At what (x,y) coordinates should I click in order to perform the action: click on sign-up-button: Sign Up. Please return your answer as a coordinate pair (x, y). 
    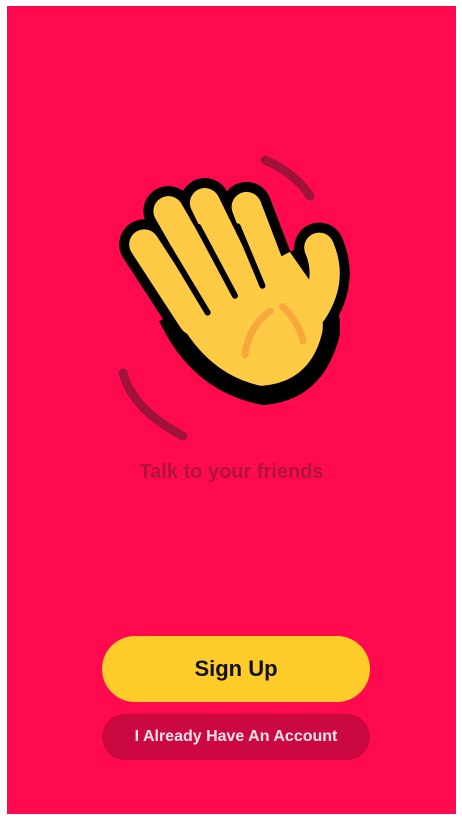
    Looking at the image, I should click on (236, 669).